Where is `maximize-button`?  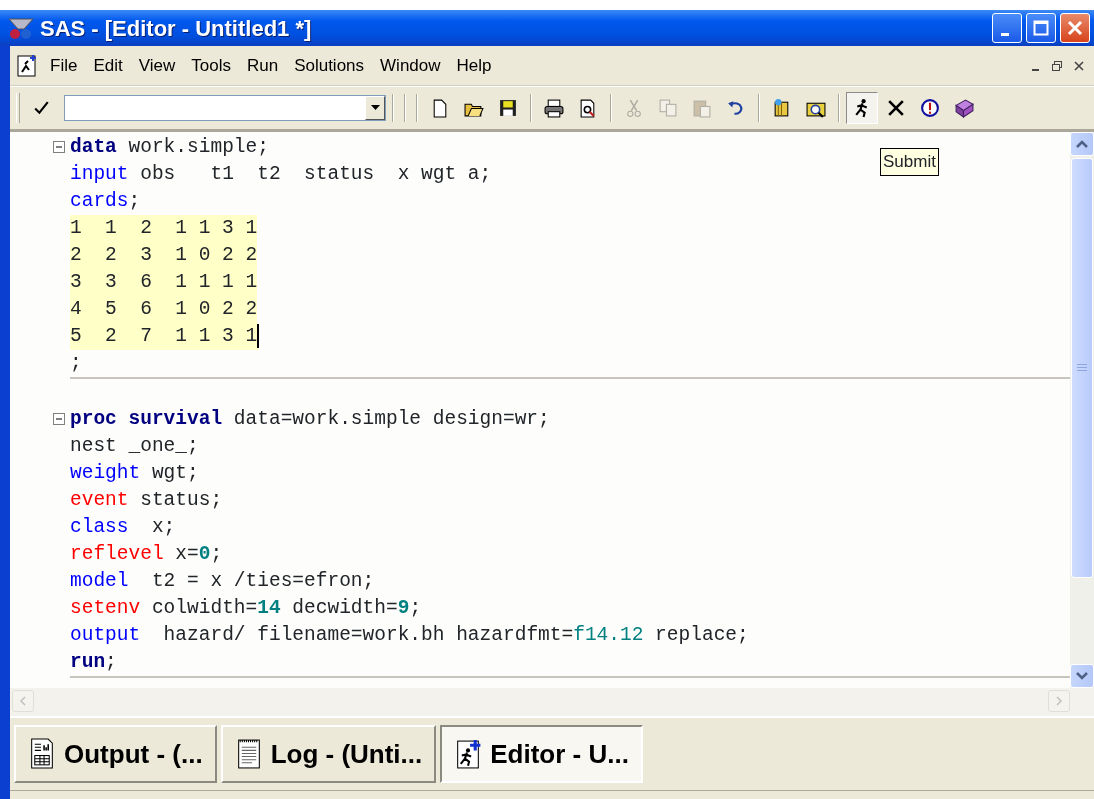 maximize-button is located at coordinates (1041, 28).